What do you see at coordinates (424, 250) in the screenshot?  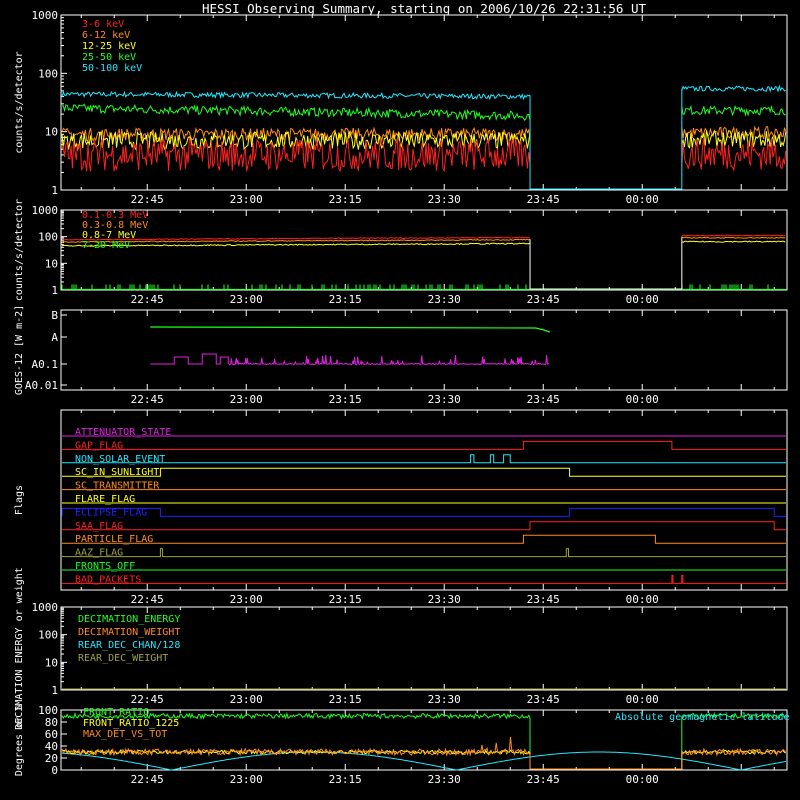 I see `panel-2-frame` at bounding box center [424, 250].